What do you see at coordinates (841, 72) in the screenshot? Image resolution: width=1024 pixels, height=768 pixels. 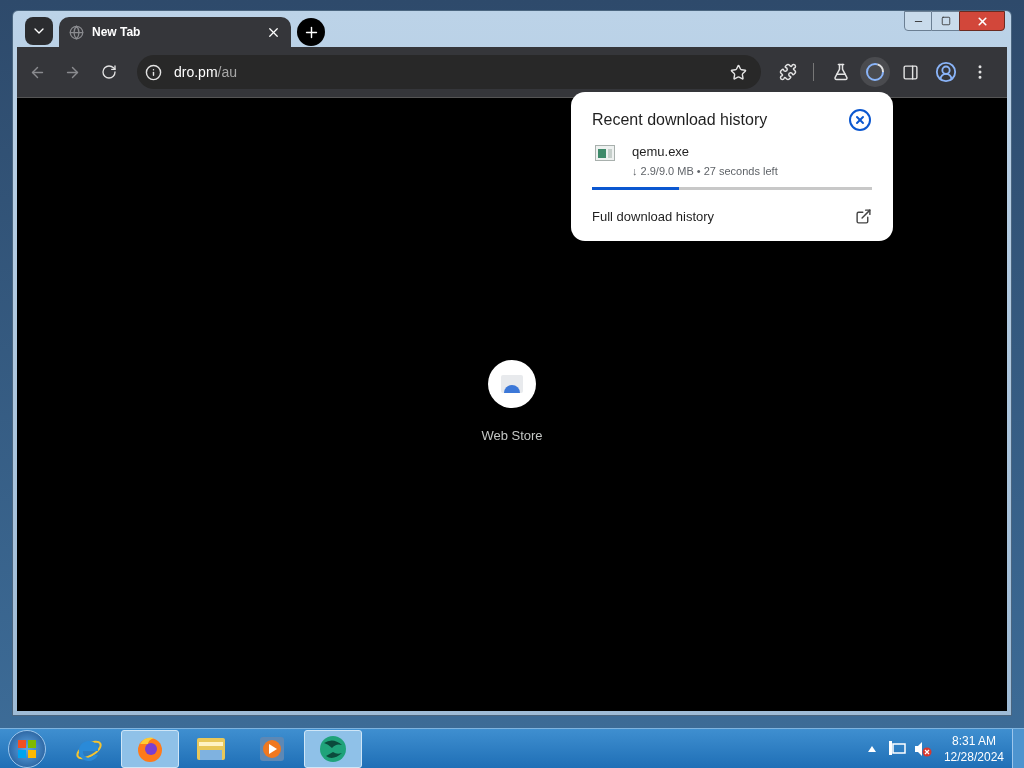 I see `flask-icon` at bounding box center [841, 72].